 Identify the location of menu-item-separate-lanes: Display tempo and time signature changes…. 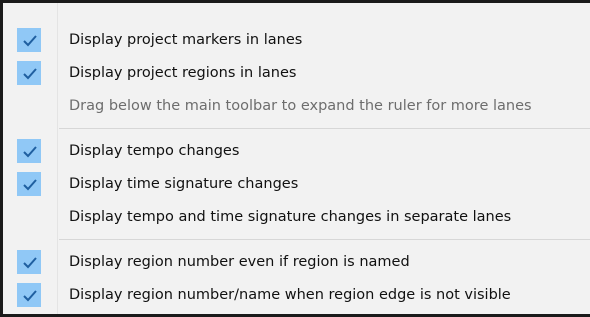
(296, 217).